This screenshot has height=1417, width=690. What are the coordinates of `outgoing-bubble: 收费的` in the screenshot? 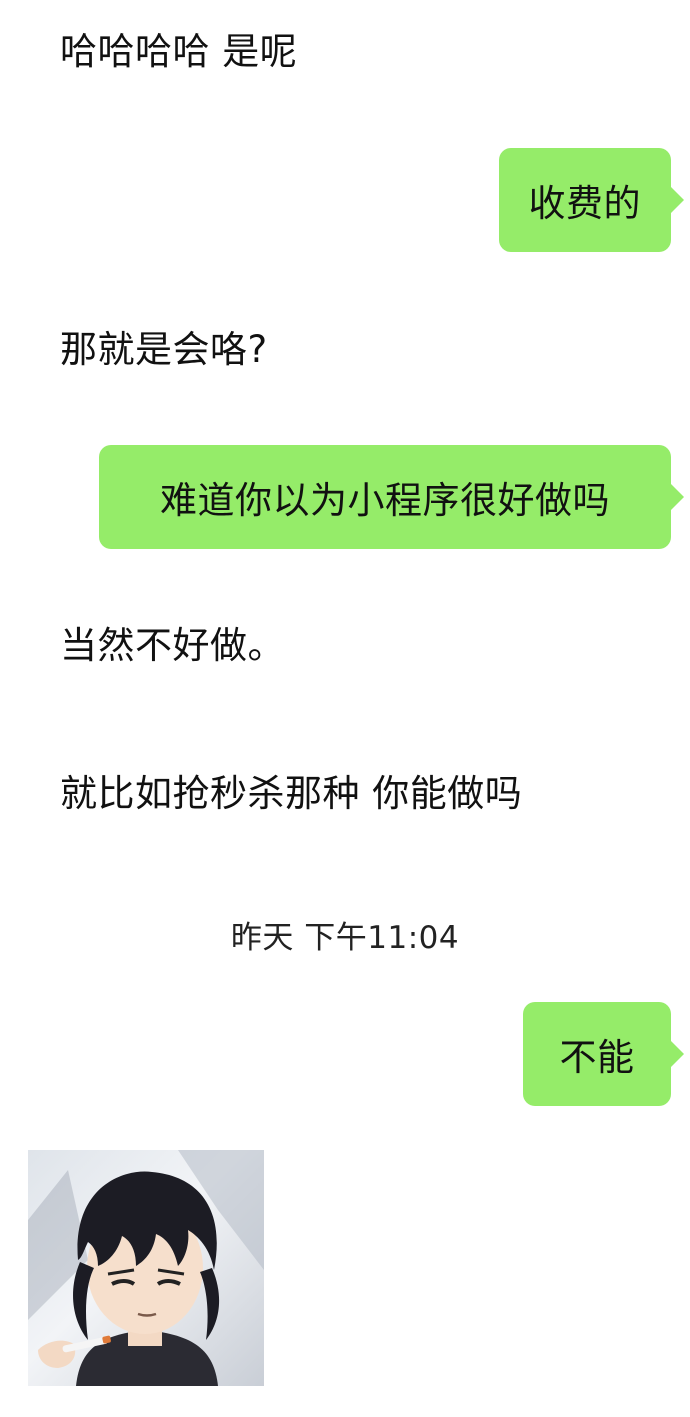 It's located at (584, 200).